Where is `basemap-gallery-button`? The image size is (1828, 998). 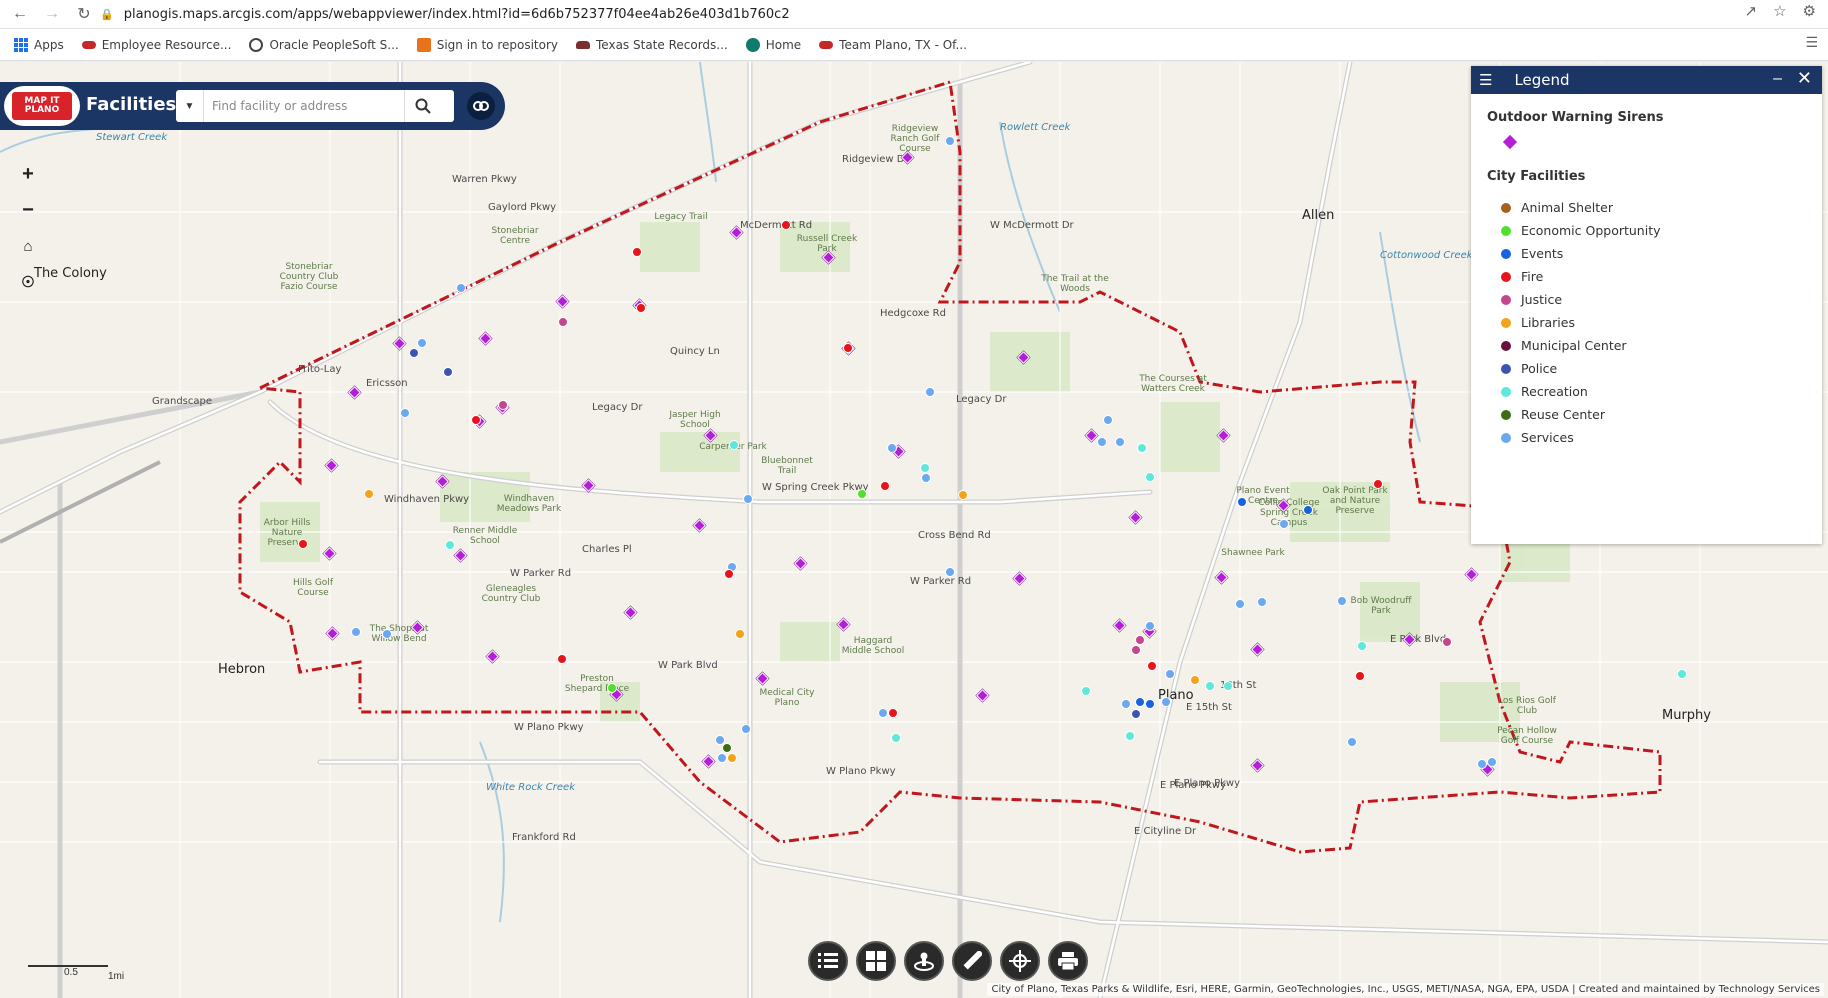
basemap-gallery-button is located at coordinates (876, 961).